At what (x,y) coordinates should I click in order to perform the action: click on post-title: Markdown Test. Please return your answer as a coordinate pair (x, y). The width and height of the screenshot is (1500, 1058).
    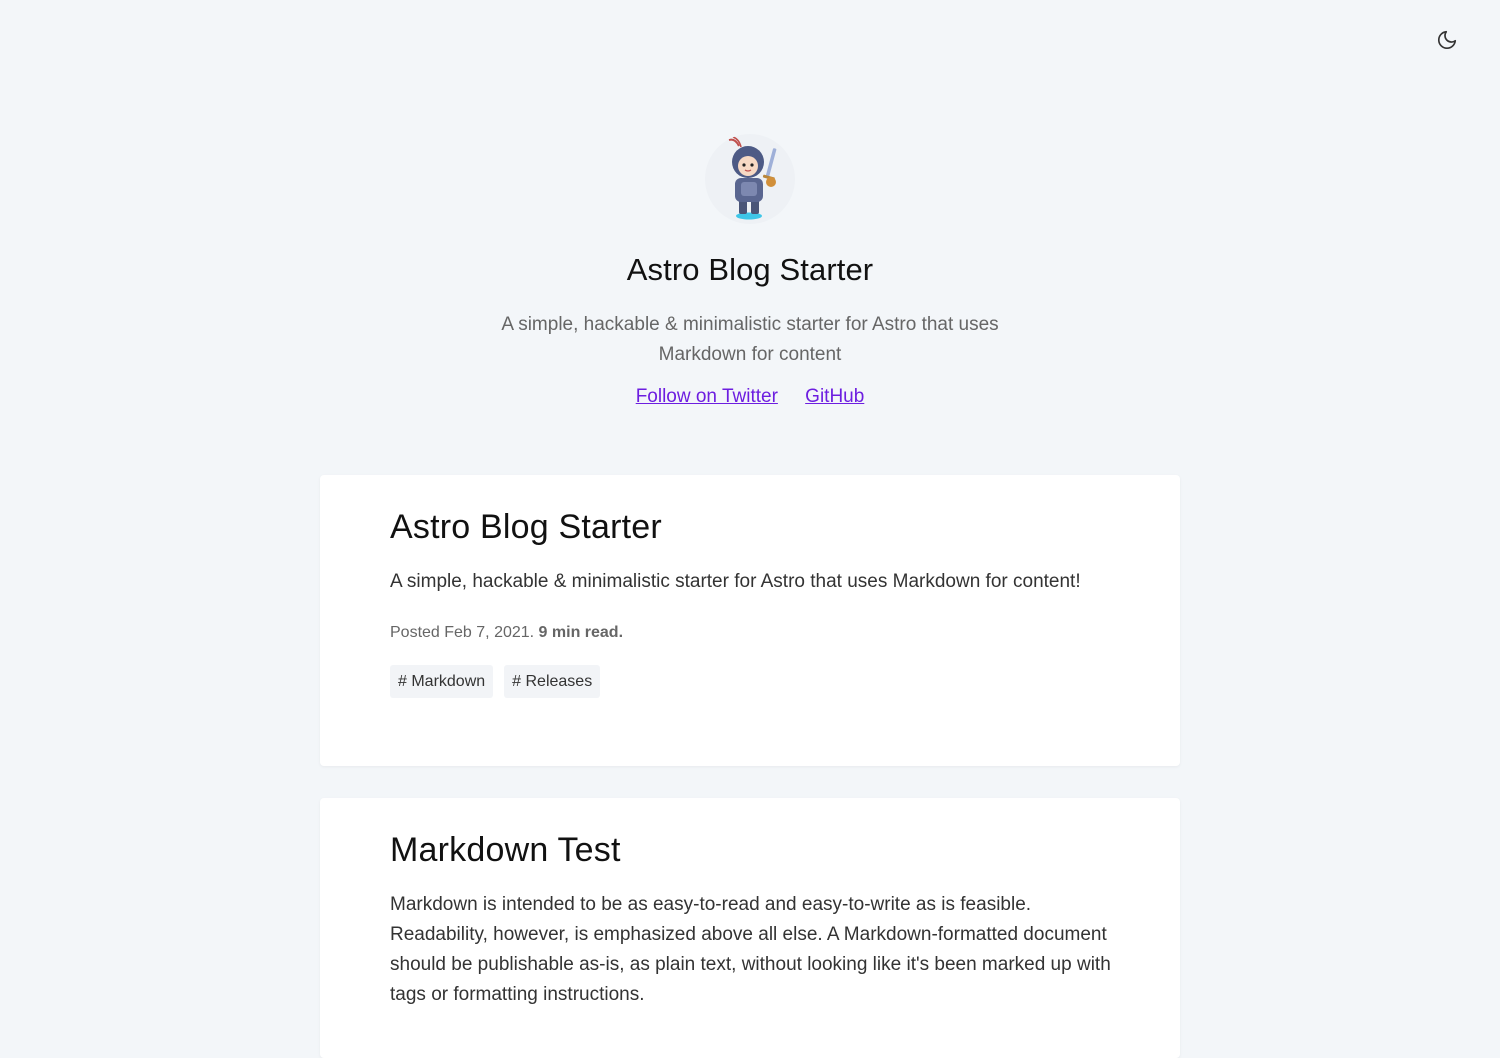
    Looking at the image, I should click on (505, 850).